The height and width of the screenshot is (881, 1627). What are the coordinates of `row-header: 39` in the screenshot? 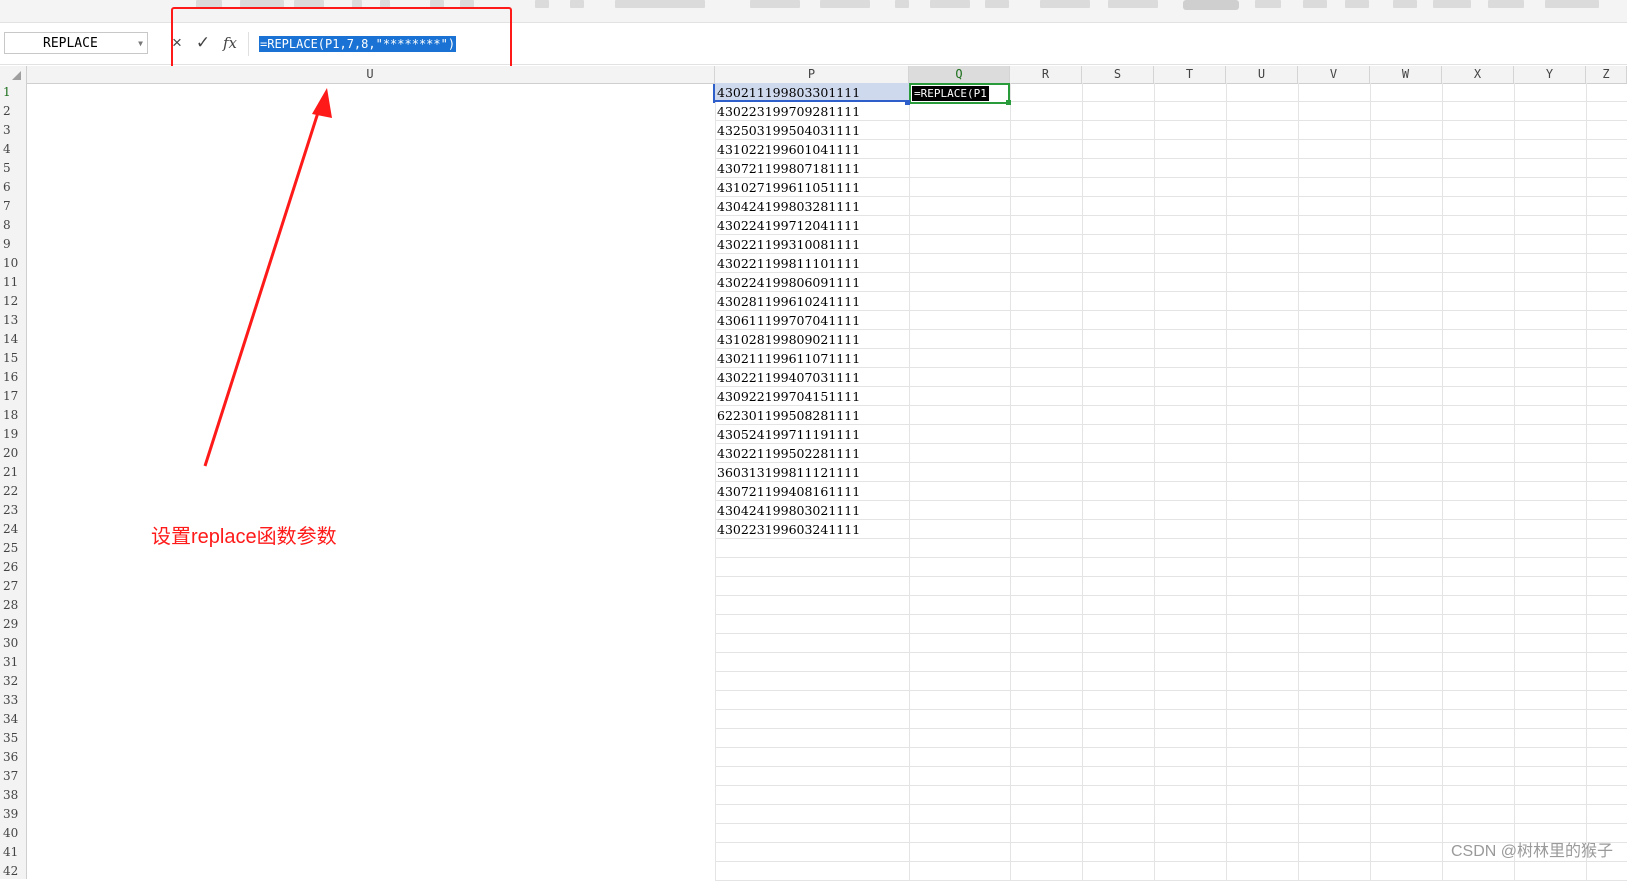 It's located at (13, 814).